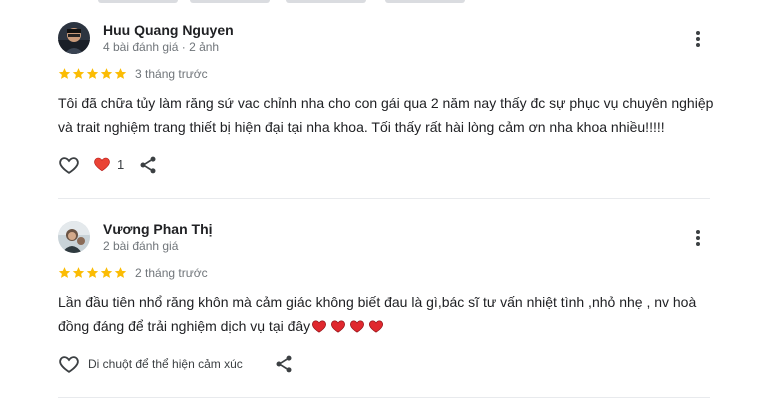  I want to click on reaction-summary: 1, so click(108, 164).